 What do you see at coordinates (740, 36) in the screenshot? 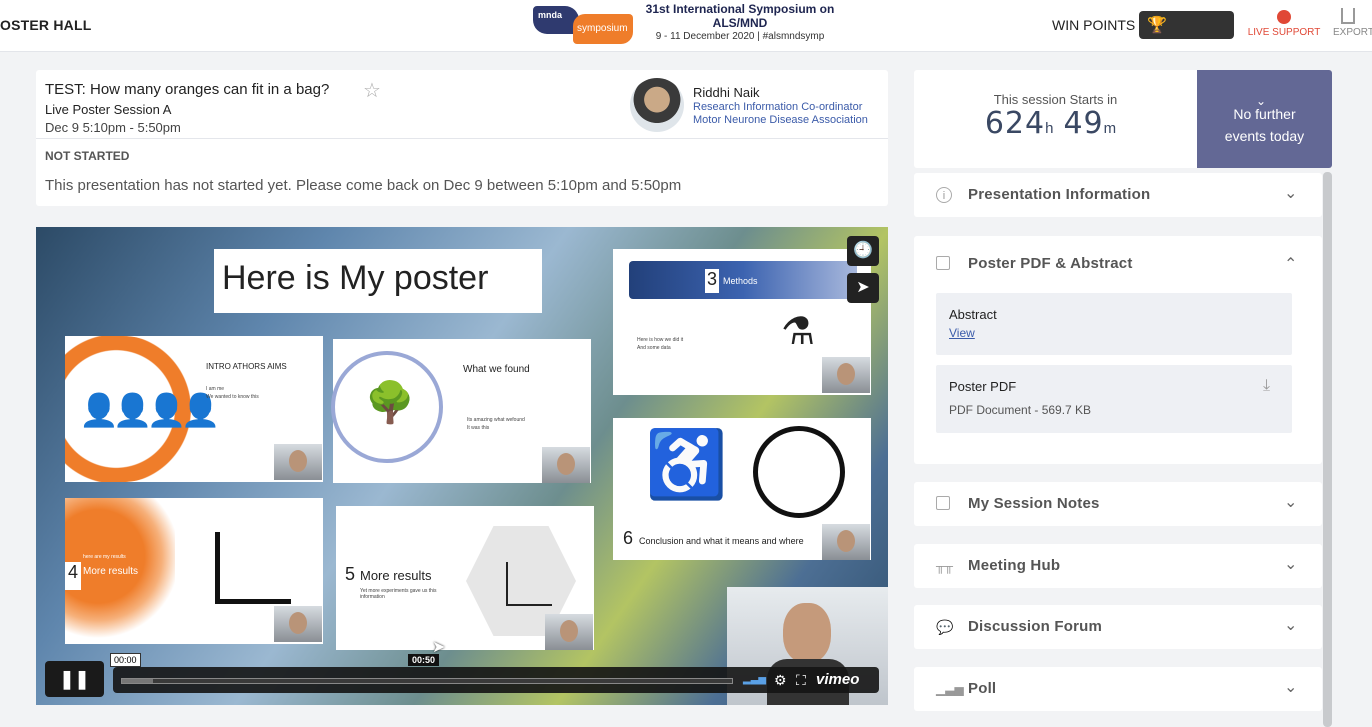
I see `symposium-dates: 9 - 11 December 2020 | #alsmndsymp` at bounding box center [740, 36].